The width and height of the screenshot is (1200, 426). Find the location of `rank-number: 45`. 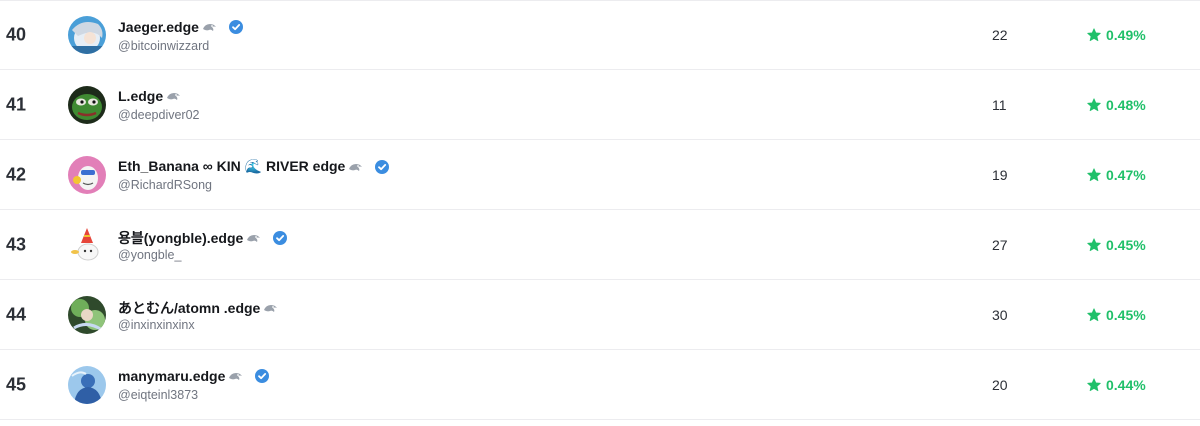

rank-number: 45 is located at coordinates (16, 384).